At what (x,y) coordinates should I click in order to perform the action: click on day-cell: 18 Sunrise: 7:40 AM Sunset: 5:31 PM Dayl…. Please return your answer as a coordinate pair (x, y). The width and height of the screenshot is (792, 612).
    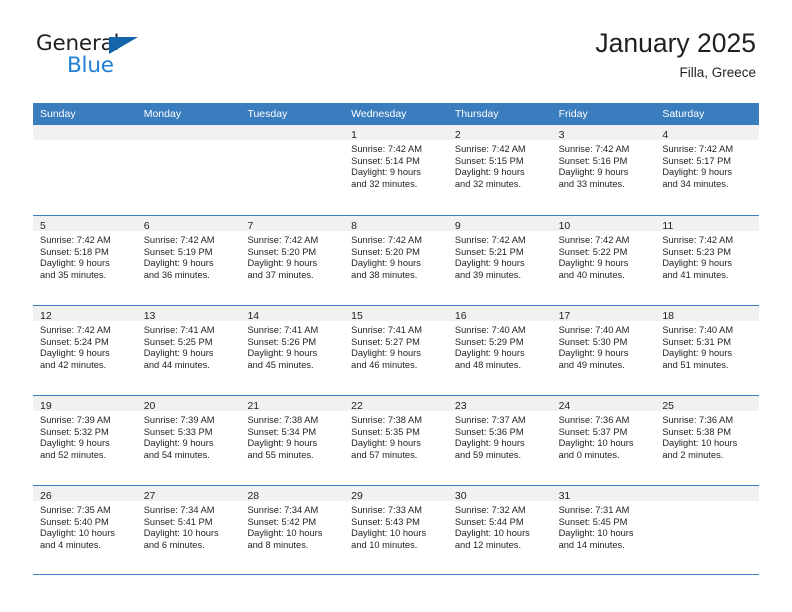
    Looking at the image, I should click on (707, 350).